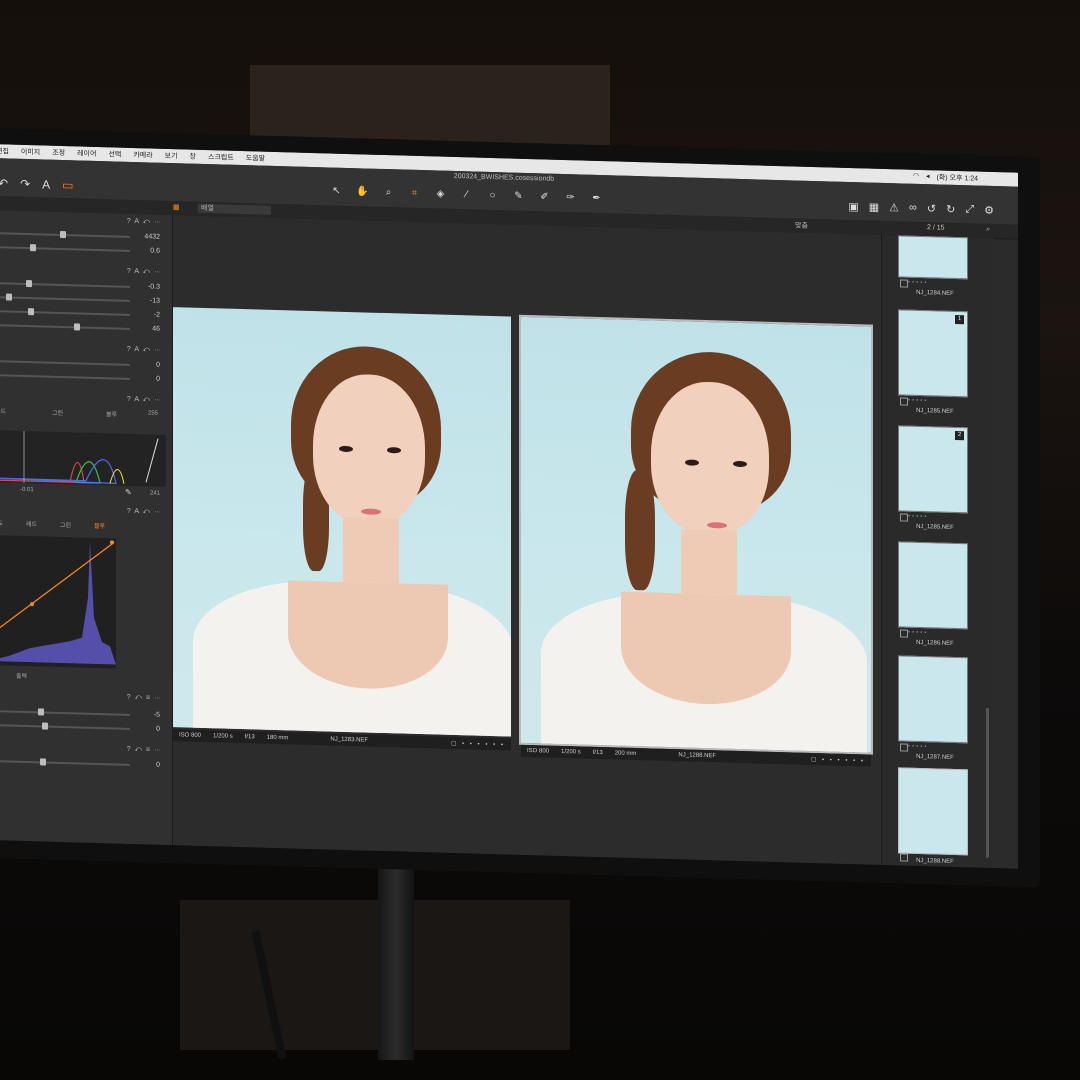  Describe the element at coordinates (894, 207) in the screenshot. I see `warning-icon: ⚠` at that location.